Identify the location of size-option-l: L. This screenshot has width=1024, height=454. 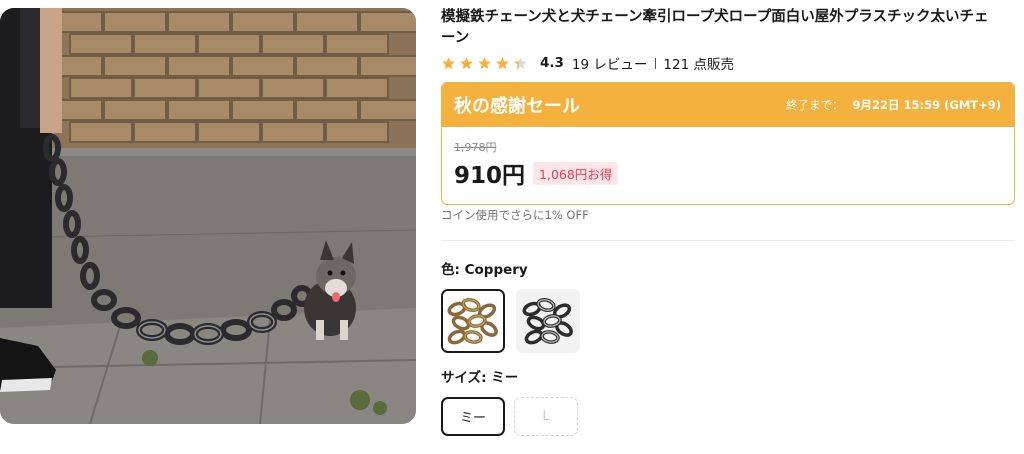
(546, 416).